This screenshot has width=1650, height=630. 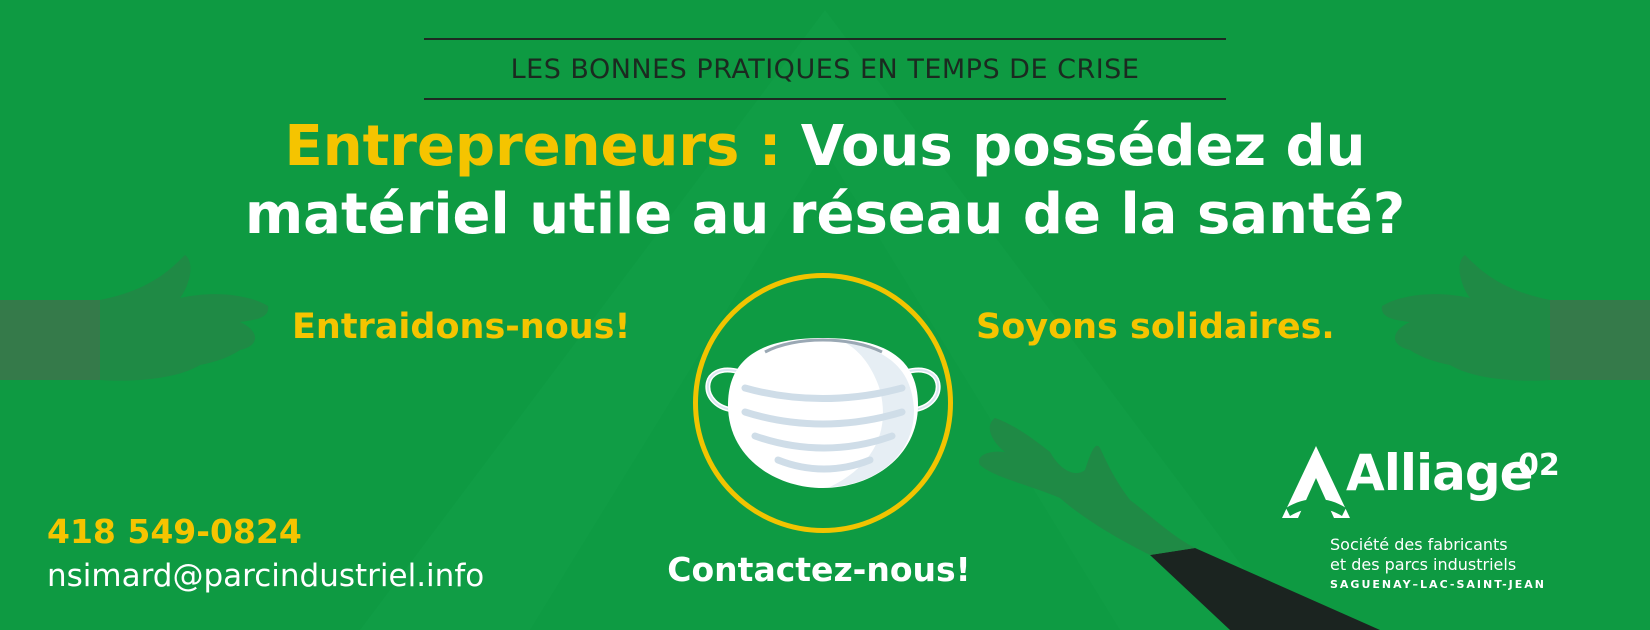 I want to click on hand-left-icon, so click(x=134, y=318).